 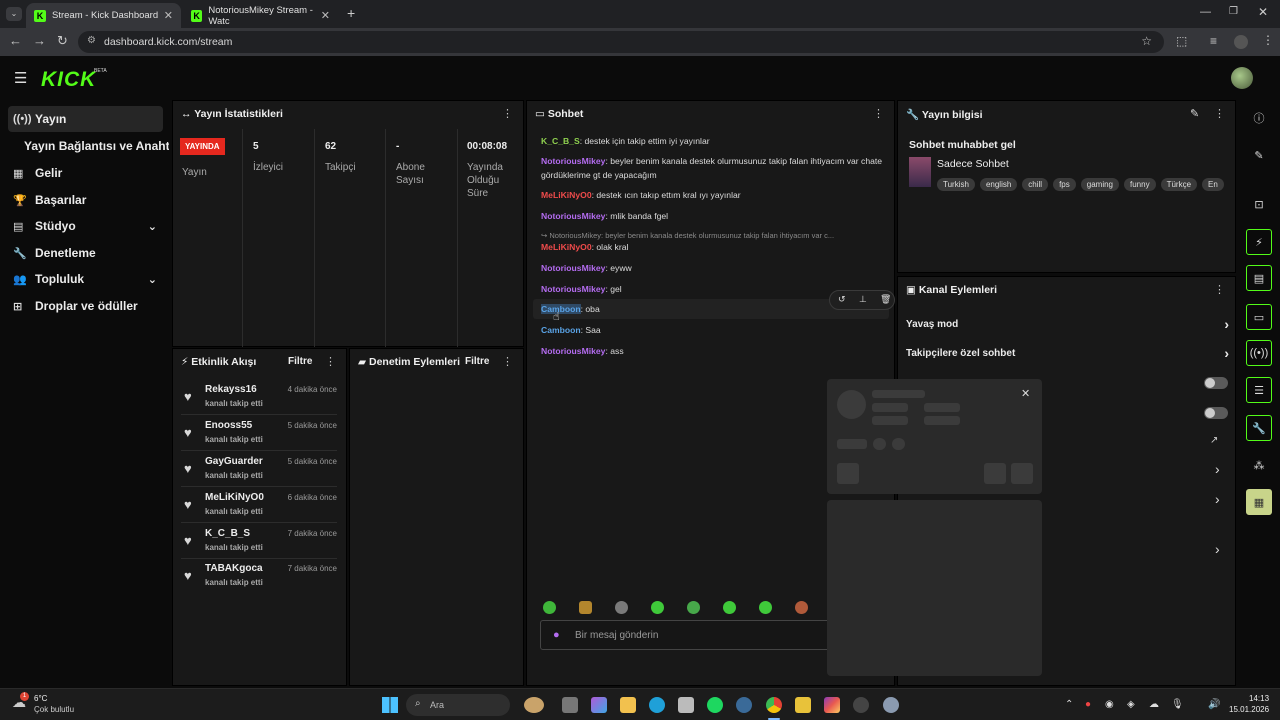 I want to click on lightning-icon: ⚡, so click(x=1259, y=242).